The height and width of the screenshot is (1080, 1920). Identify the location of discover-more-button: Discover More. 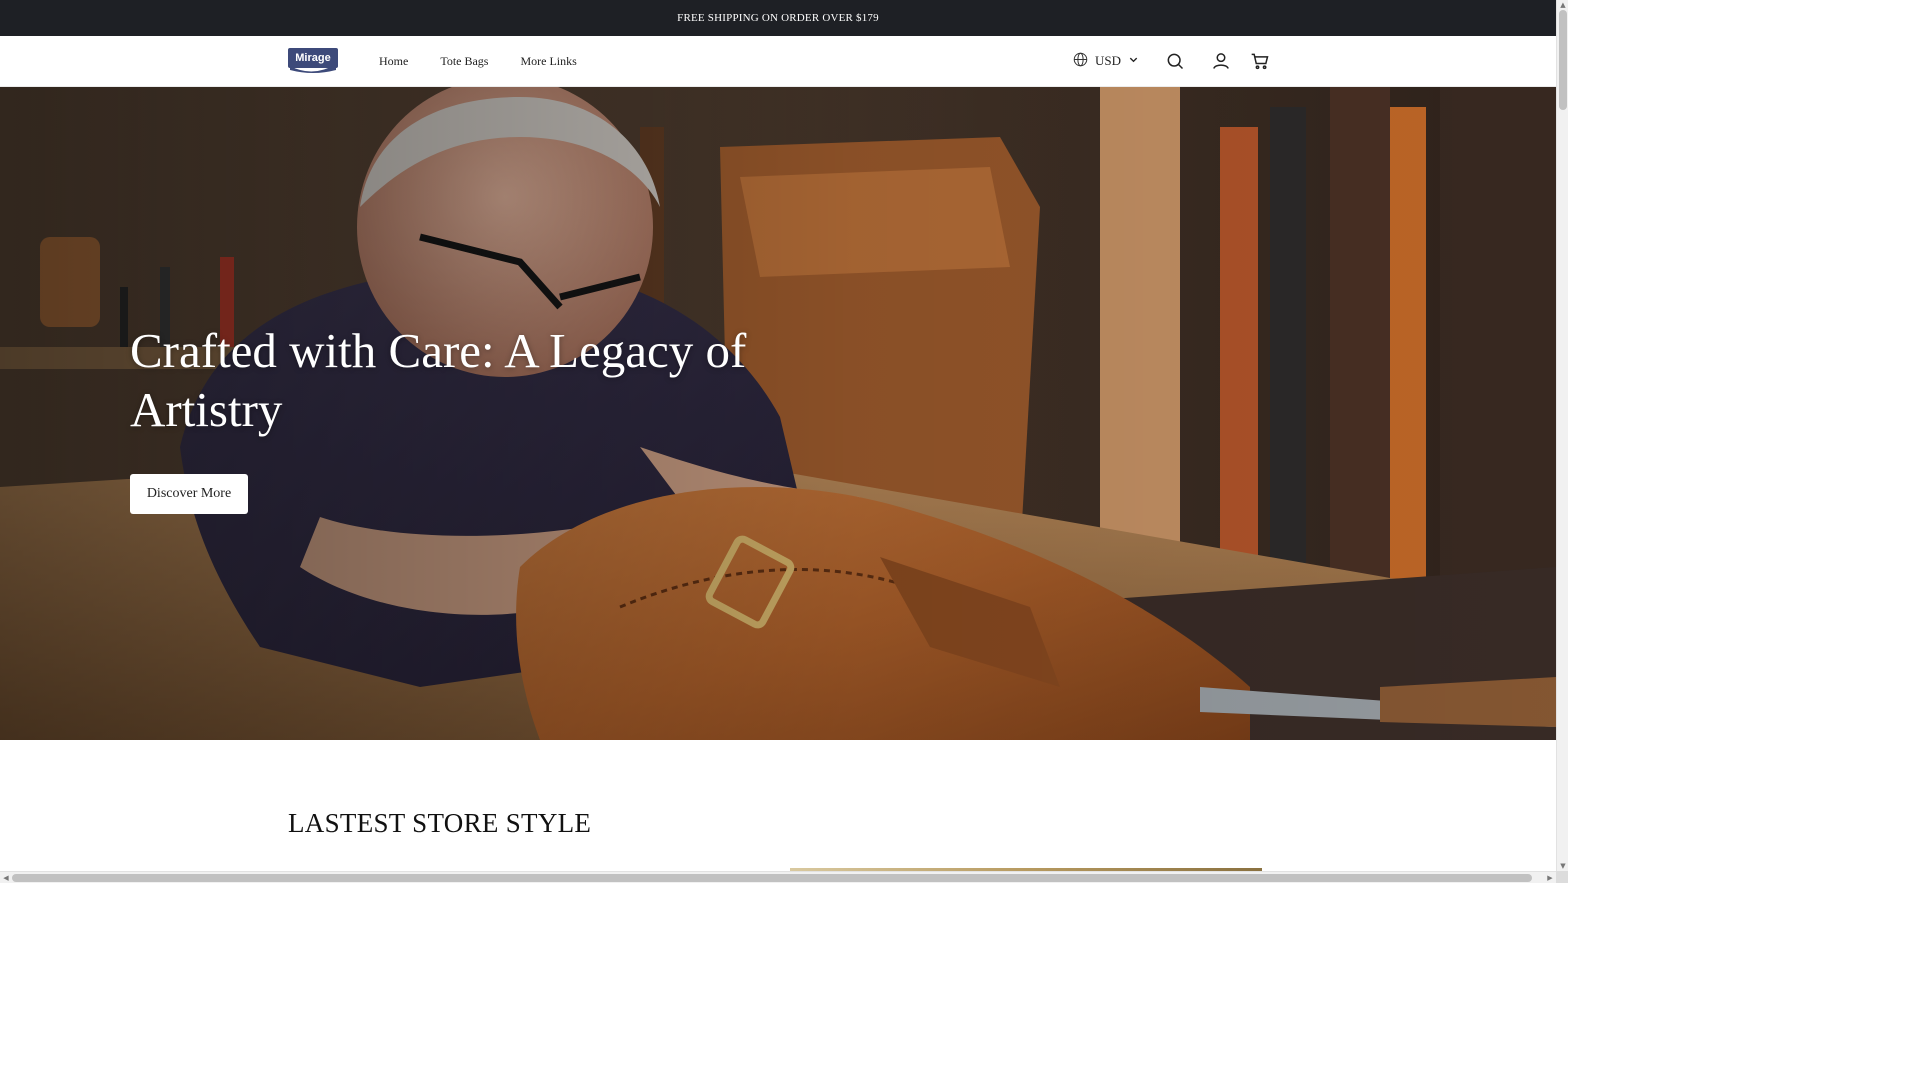
(189, 494).